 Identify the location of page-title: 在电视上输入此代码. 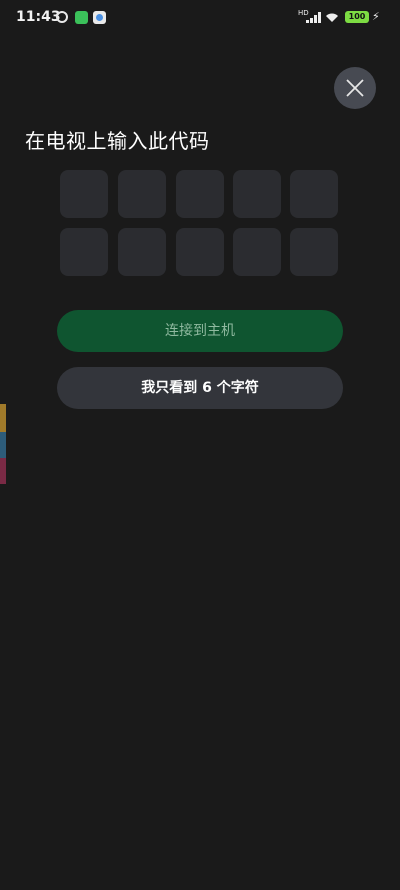
(117, 141).